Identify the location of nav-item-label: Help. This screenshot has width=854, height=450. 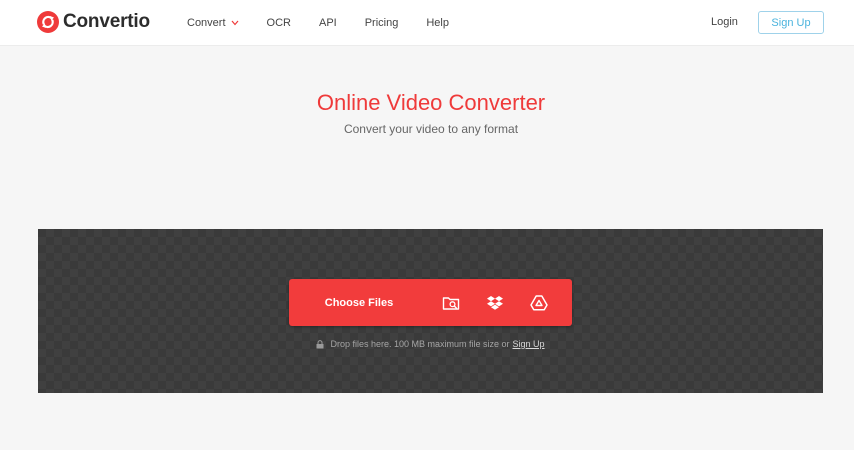
(437, 23).